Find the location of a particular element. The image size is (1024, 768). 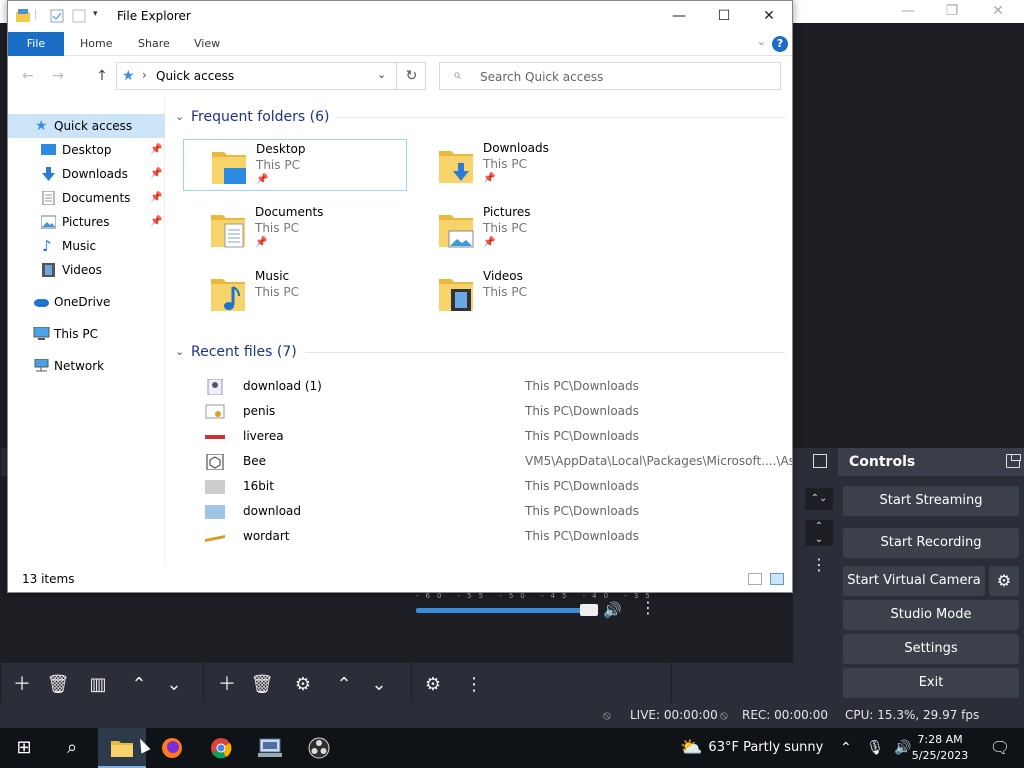

sidebar-item-music: ♪ Music is located at coordinates (86, 246).